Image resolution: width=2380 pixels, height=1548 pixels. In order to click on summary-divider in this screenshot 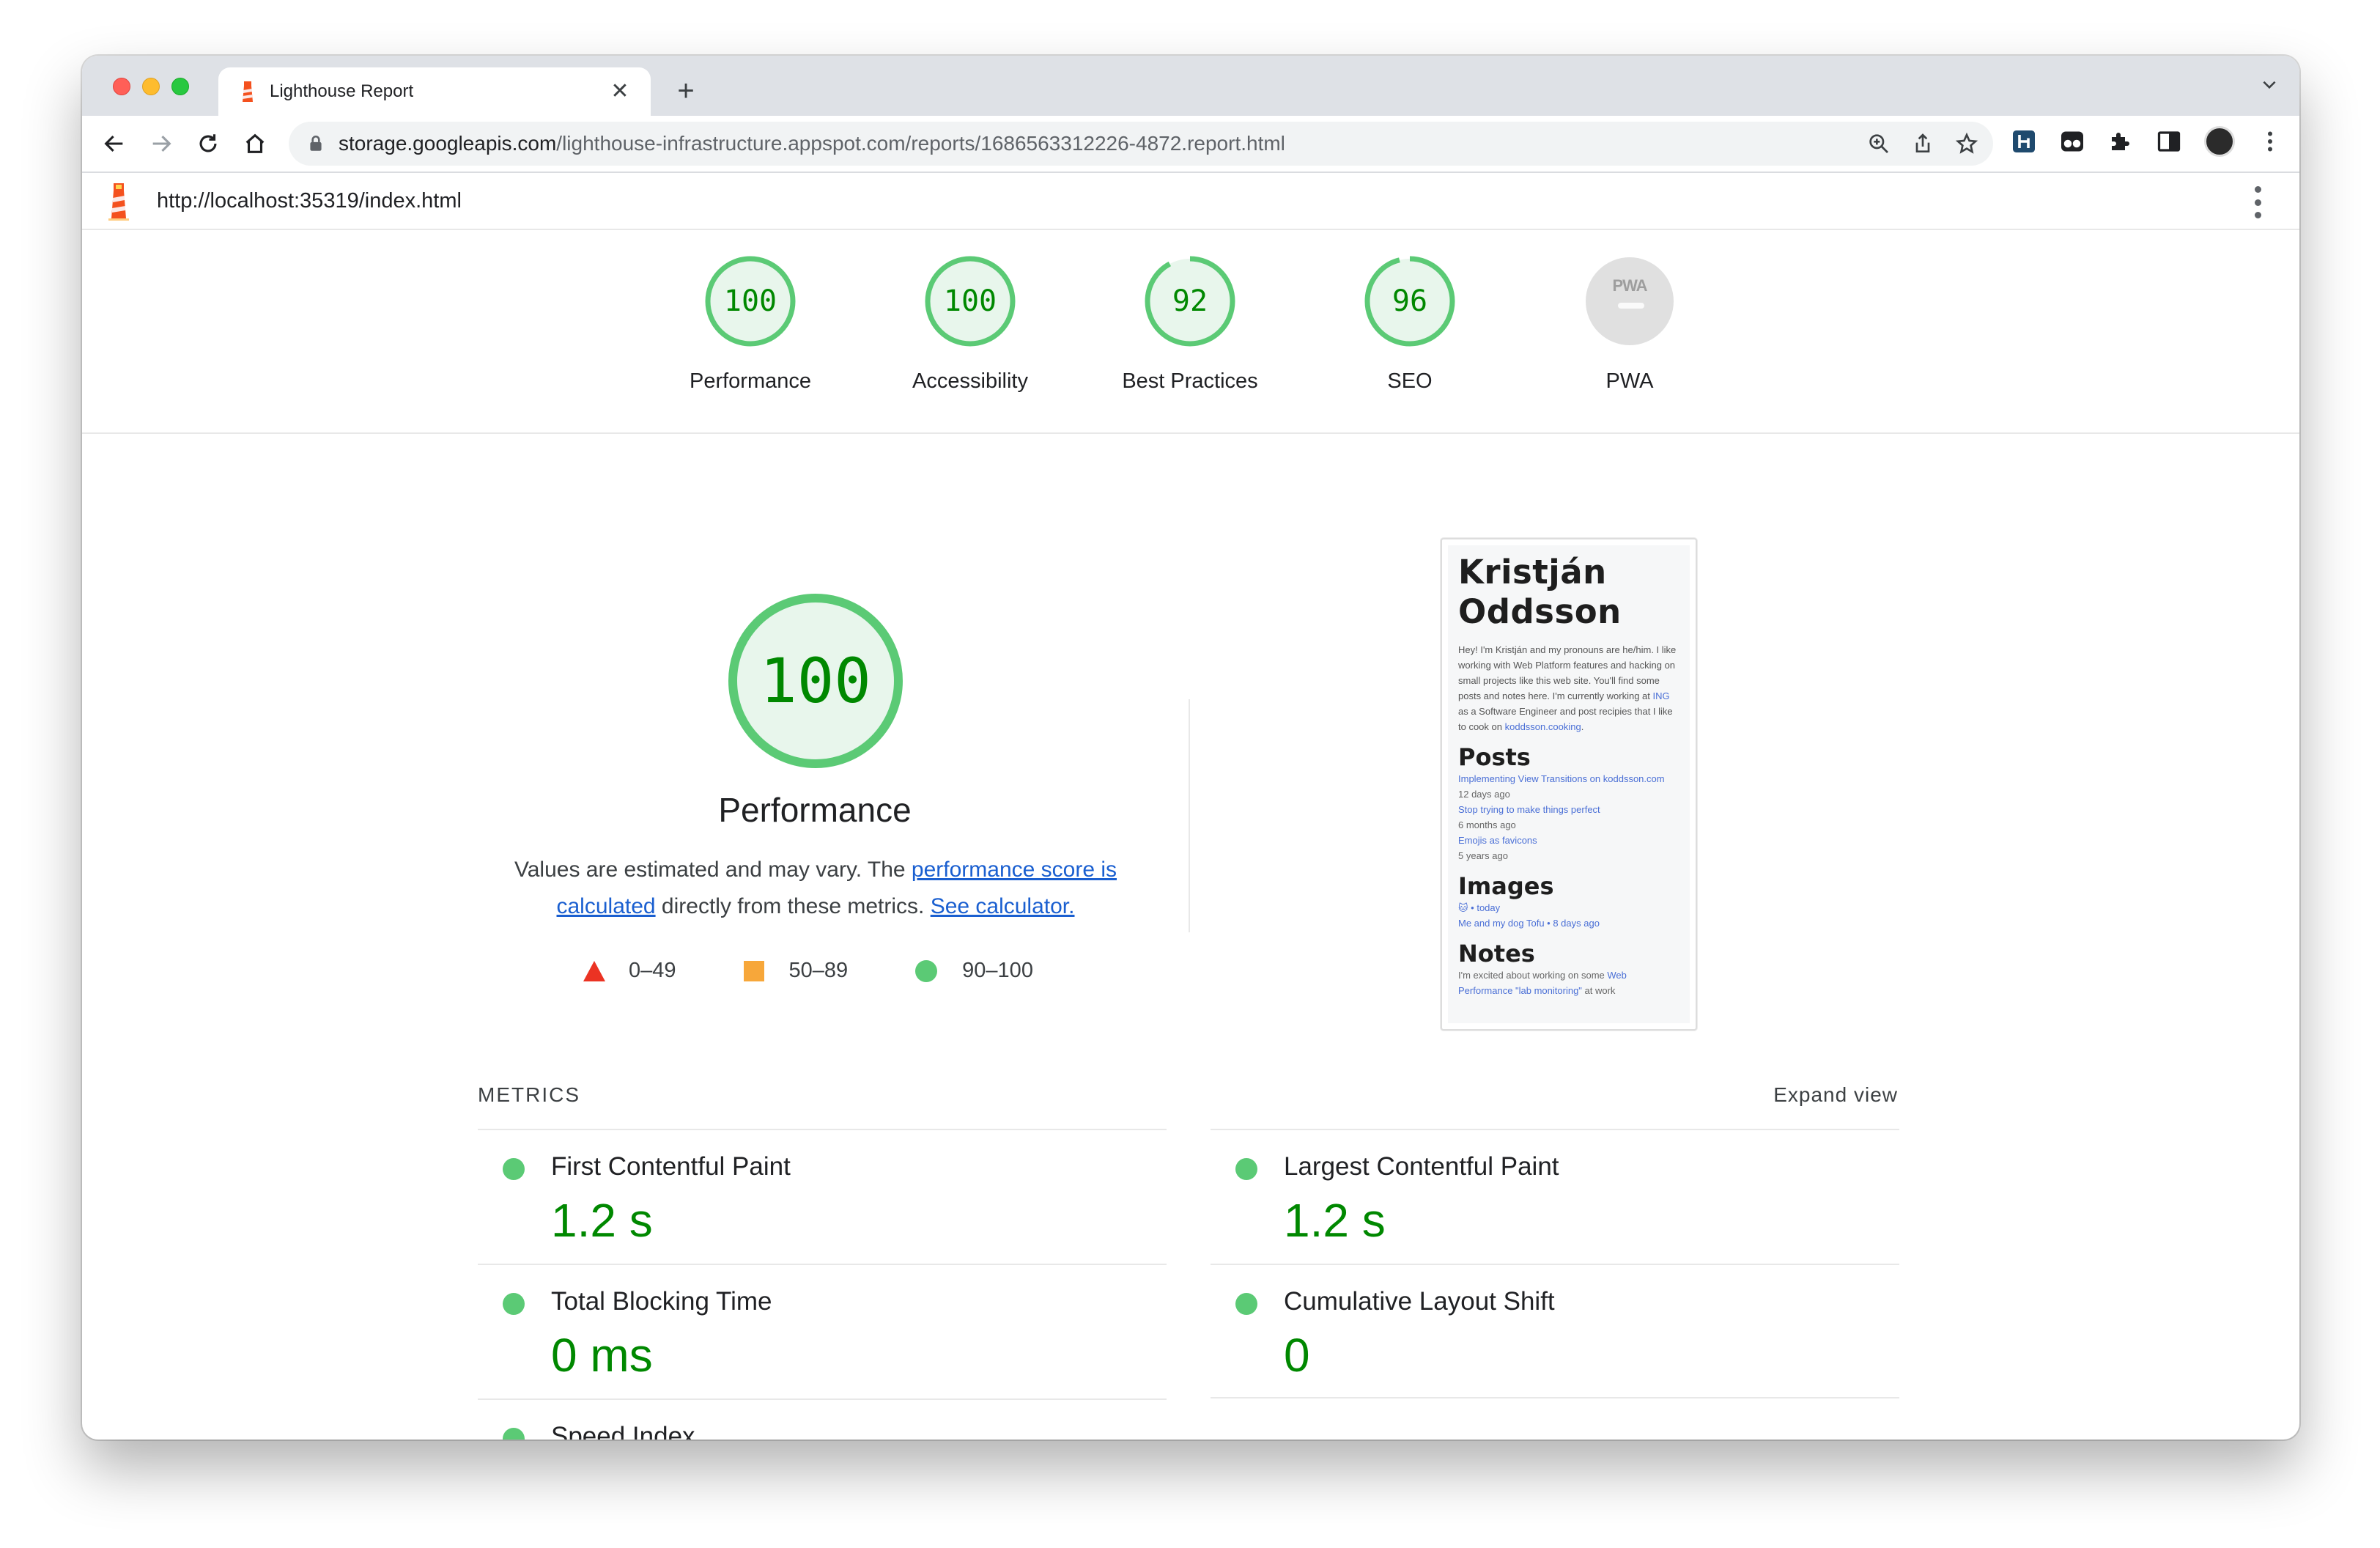, I will do `click(1189, 815)`.